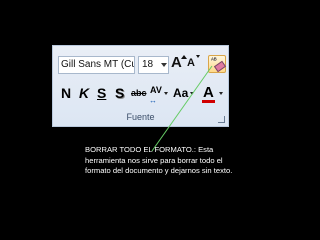 The width and height of the screenshot is (320, 240). What do you see at coordinates (182, 108) in the screenshot?
I see `callout-pointer-line` at bounding box center [182, 108].